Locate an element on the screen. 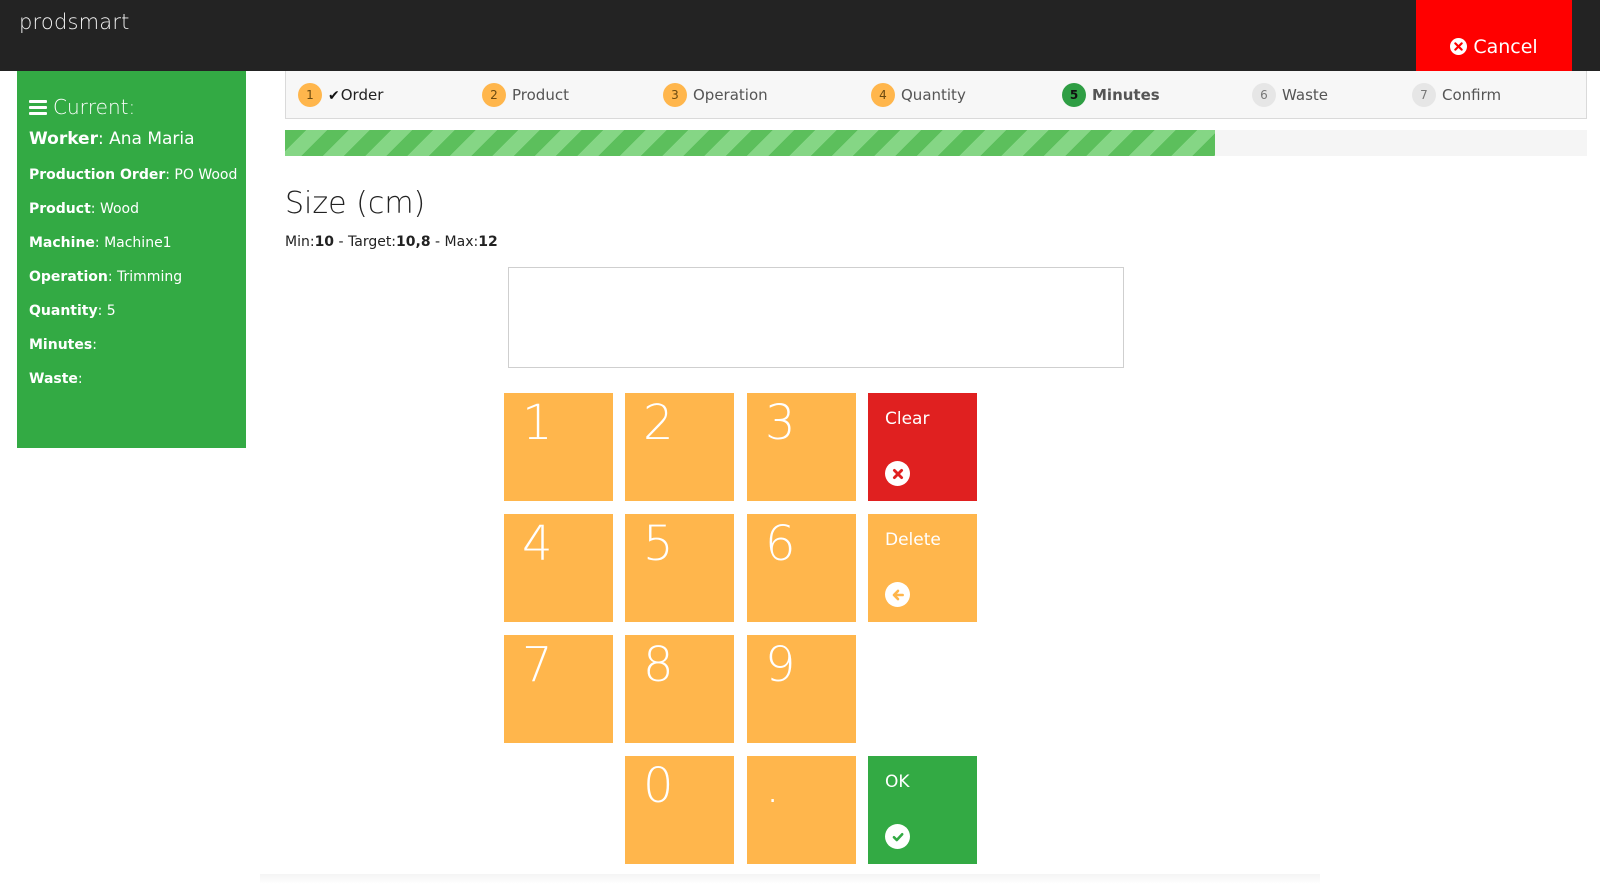 The image size is (1600, 884). info-label: Quantity is located at coordinates (63, 311).